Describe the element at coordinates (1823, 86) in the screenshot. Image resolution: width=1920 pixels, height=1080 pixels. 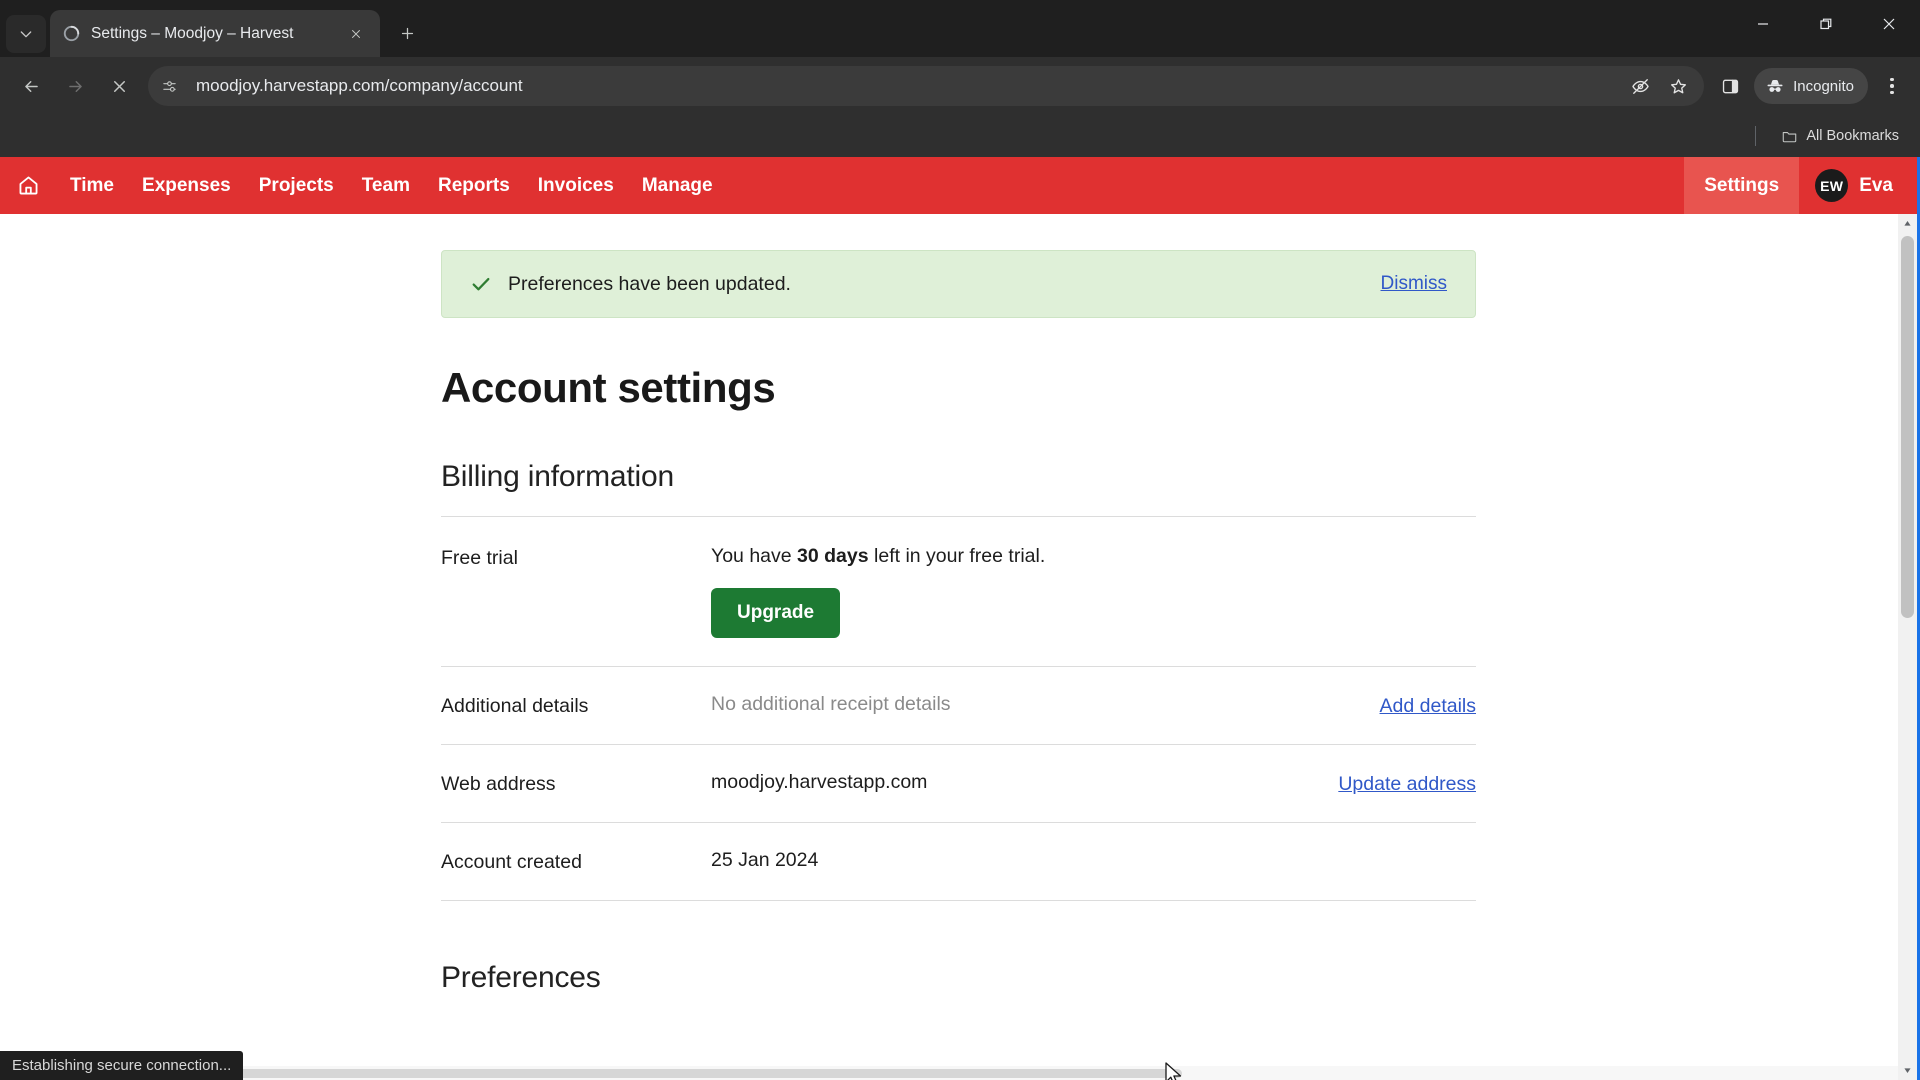
I see `incognito-label: Incognito` at that location.